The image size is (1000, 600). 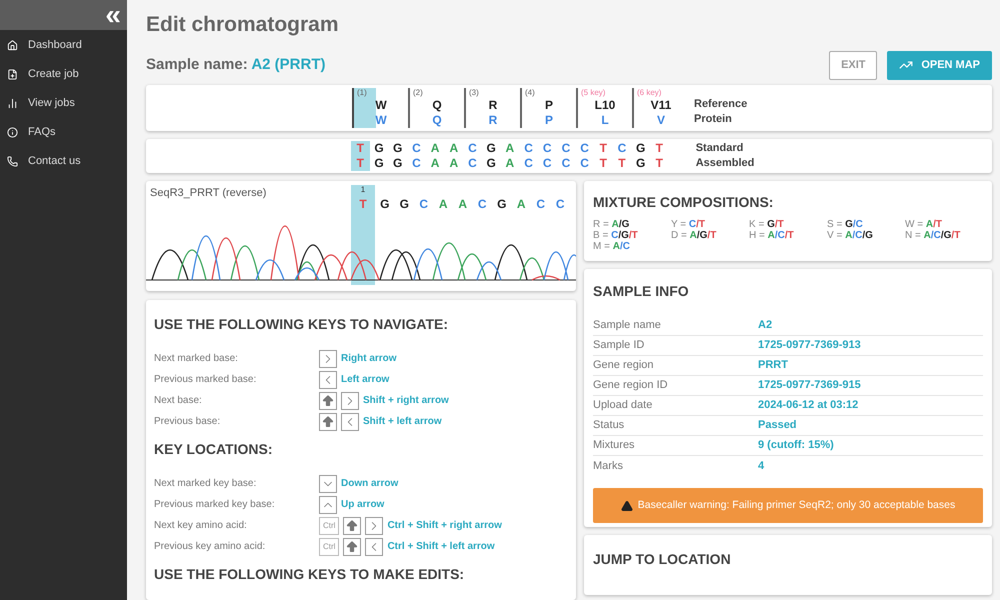 I want to click on info-label: Marks, so click(x=608, y=466).